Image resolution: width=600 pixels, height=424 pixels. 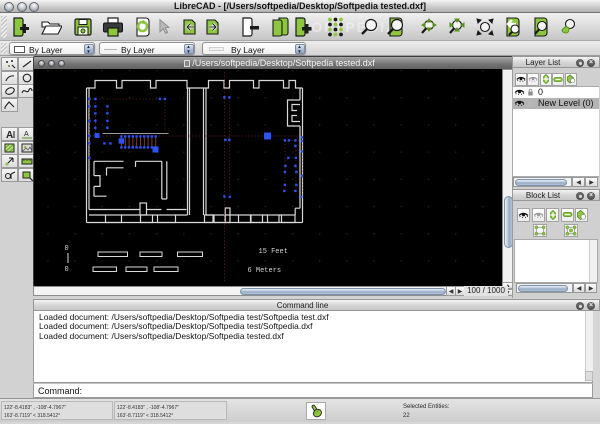 What do you see at coordinates (273, 252) in the screenshot?
I see `svg-text: 15 Feet` at bounding box center [273, 252].